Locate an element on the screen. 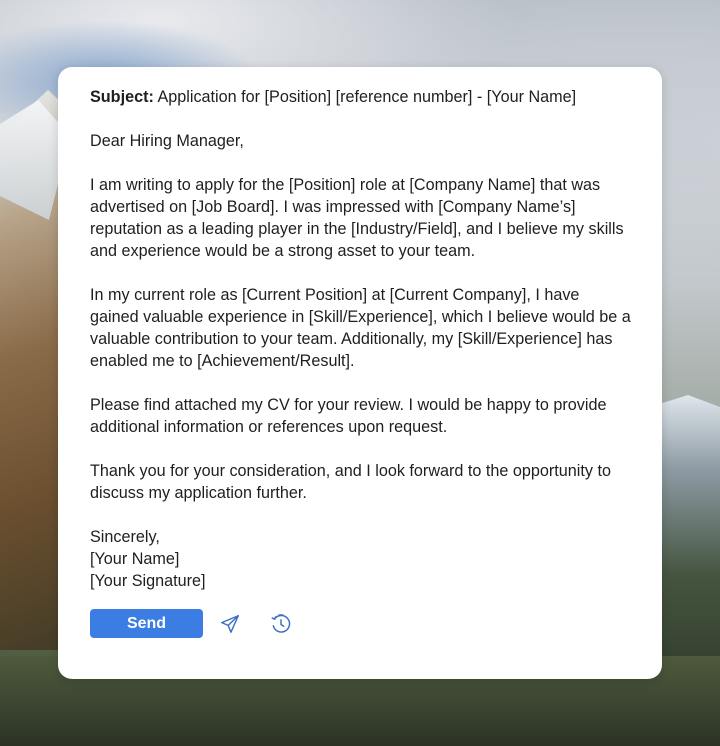 The height and width of the screenshot is (746, 720). clock-schedule-icon is located at coordinates (281, 624).